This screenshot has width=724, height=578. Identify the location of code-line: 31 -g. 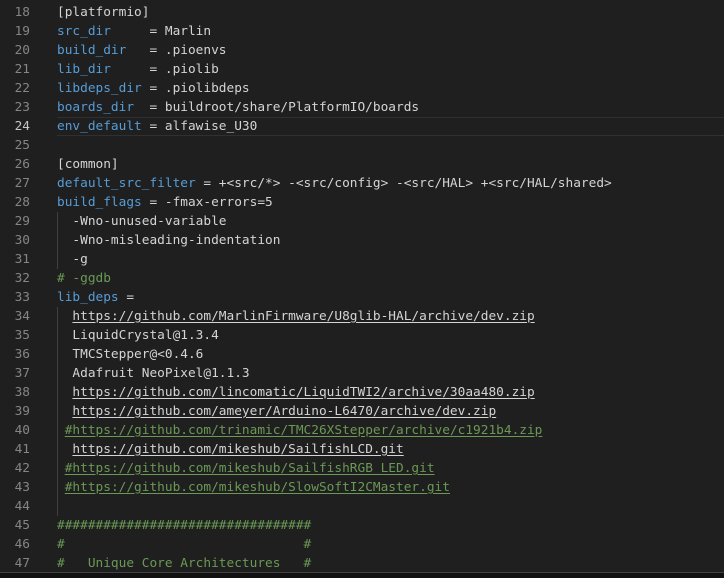
(362, 259).